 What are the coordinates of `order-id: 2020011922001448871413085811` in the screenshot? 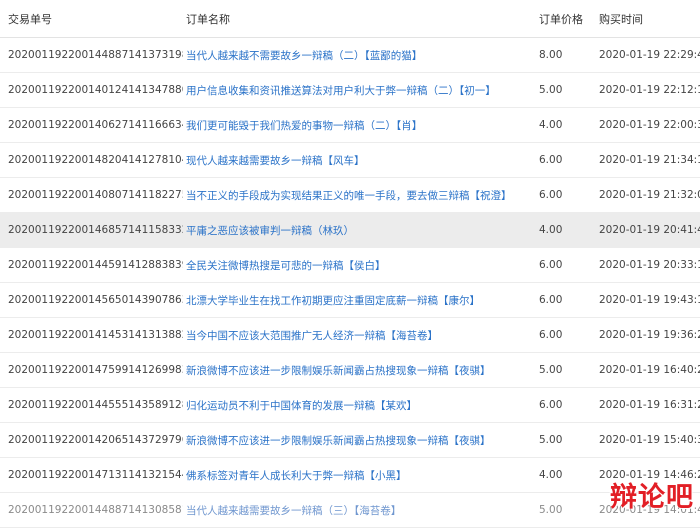 It's located at (91, 510).